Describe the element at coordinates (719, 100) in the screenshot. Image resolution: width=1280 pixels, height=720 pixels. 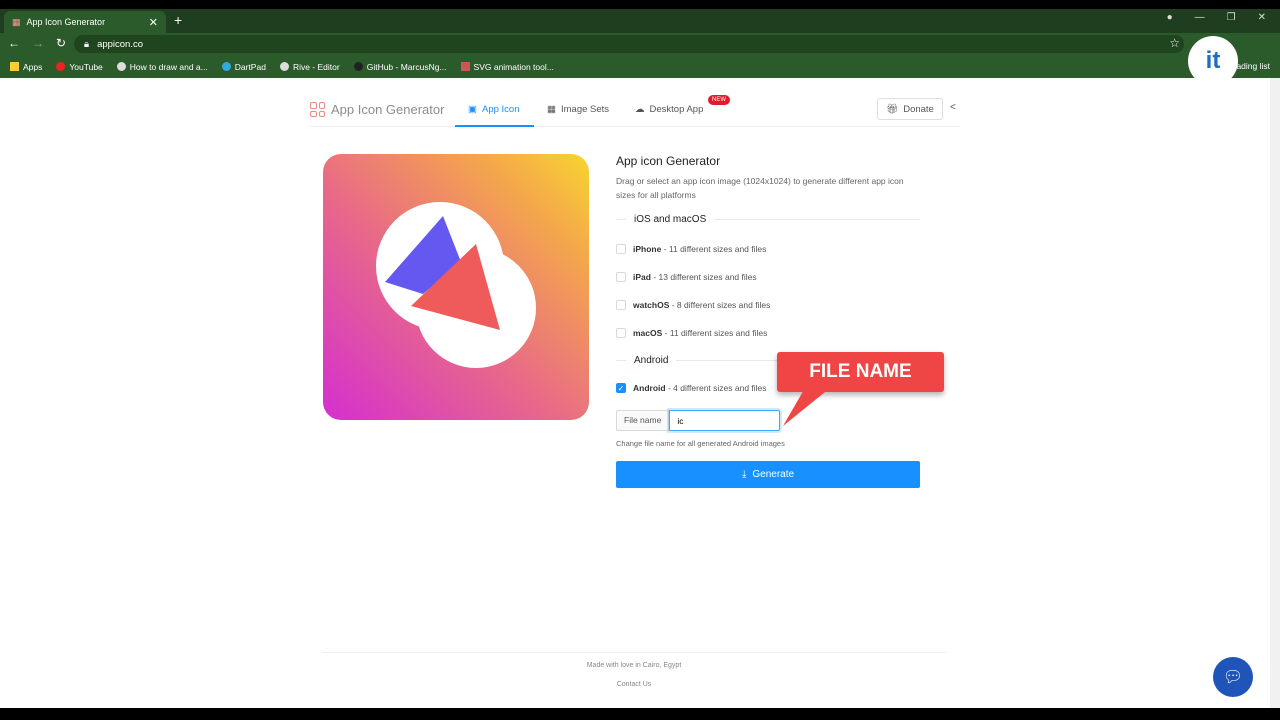
I see `new-badge: NEW` at that location.